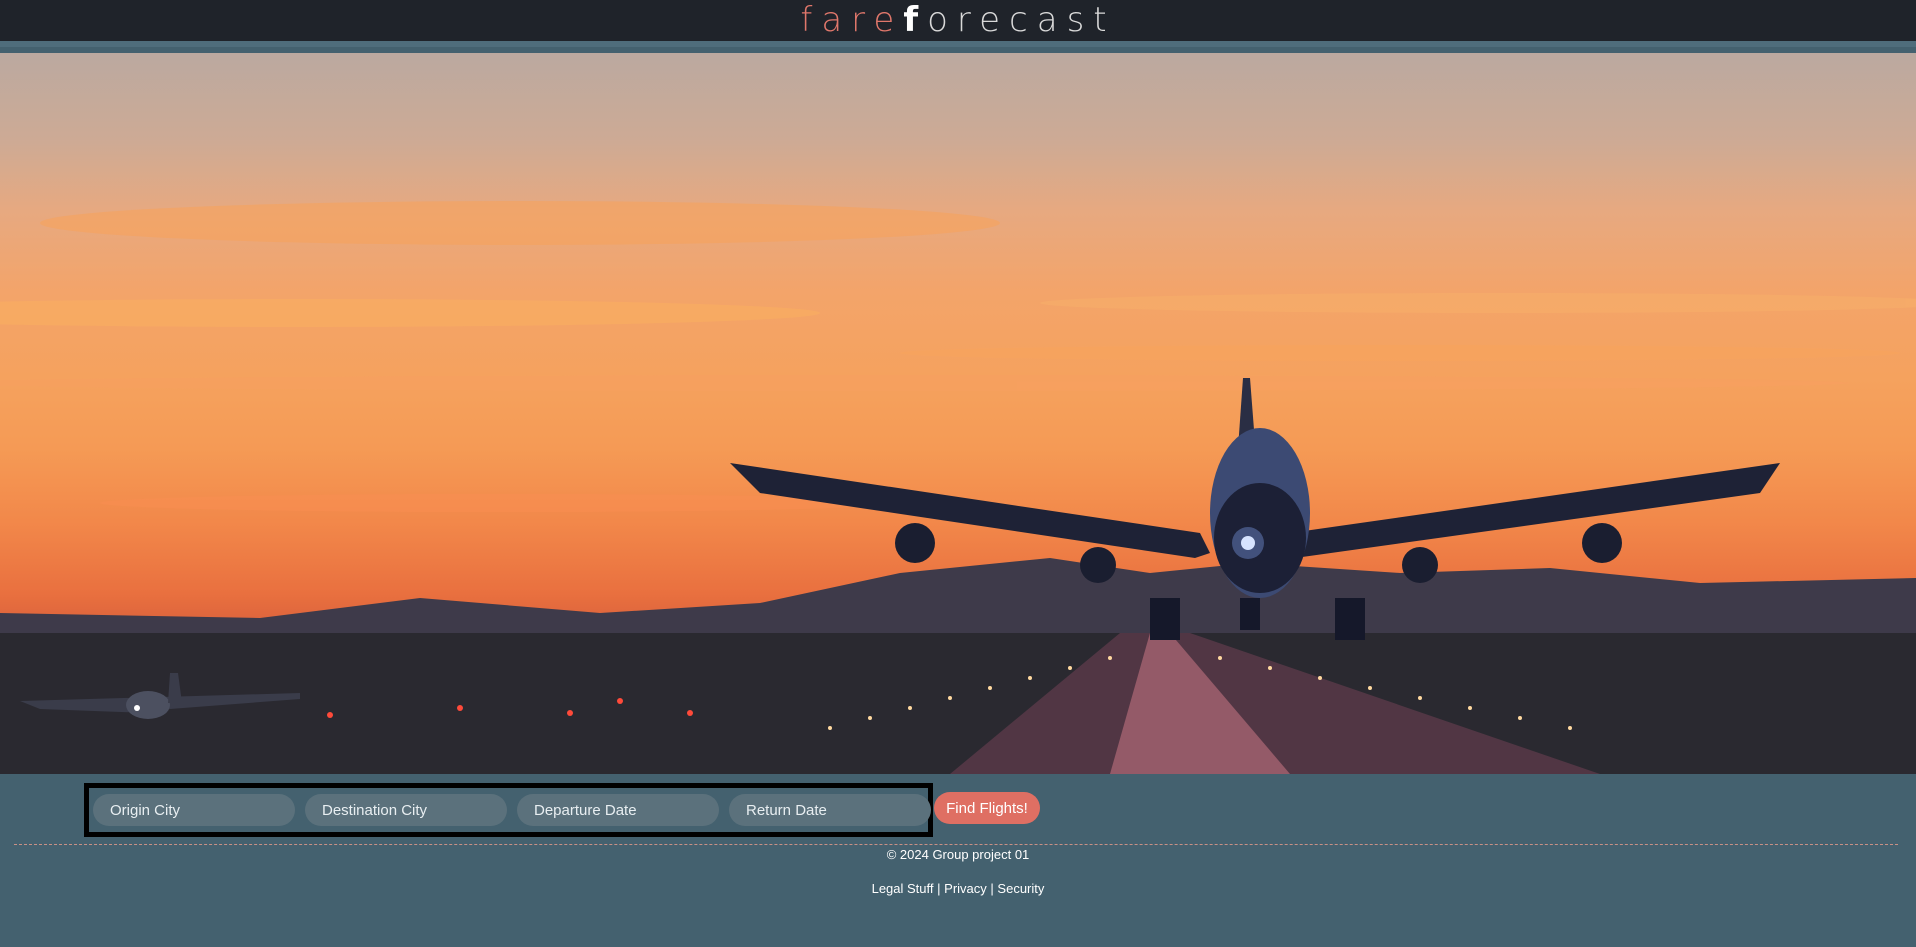 Image resolution: width=1916 pixels, height=947 pixels. I want to click on site-logo: fareforecast, so click(957, 20).